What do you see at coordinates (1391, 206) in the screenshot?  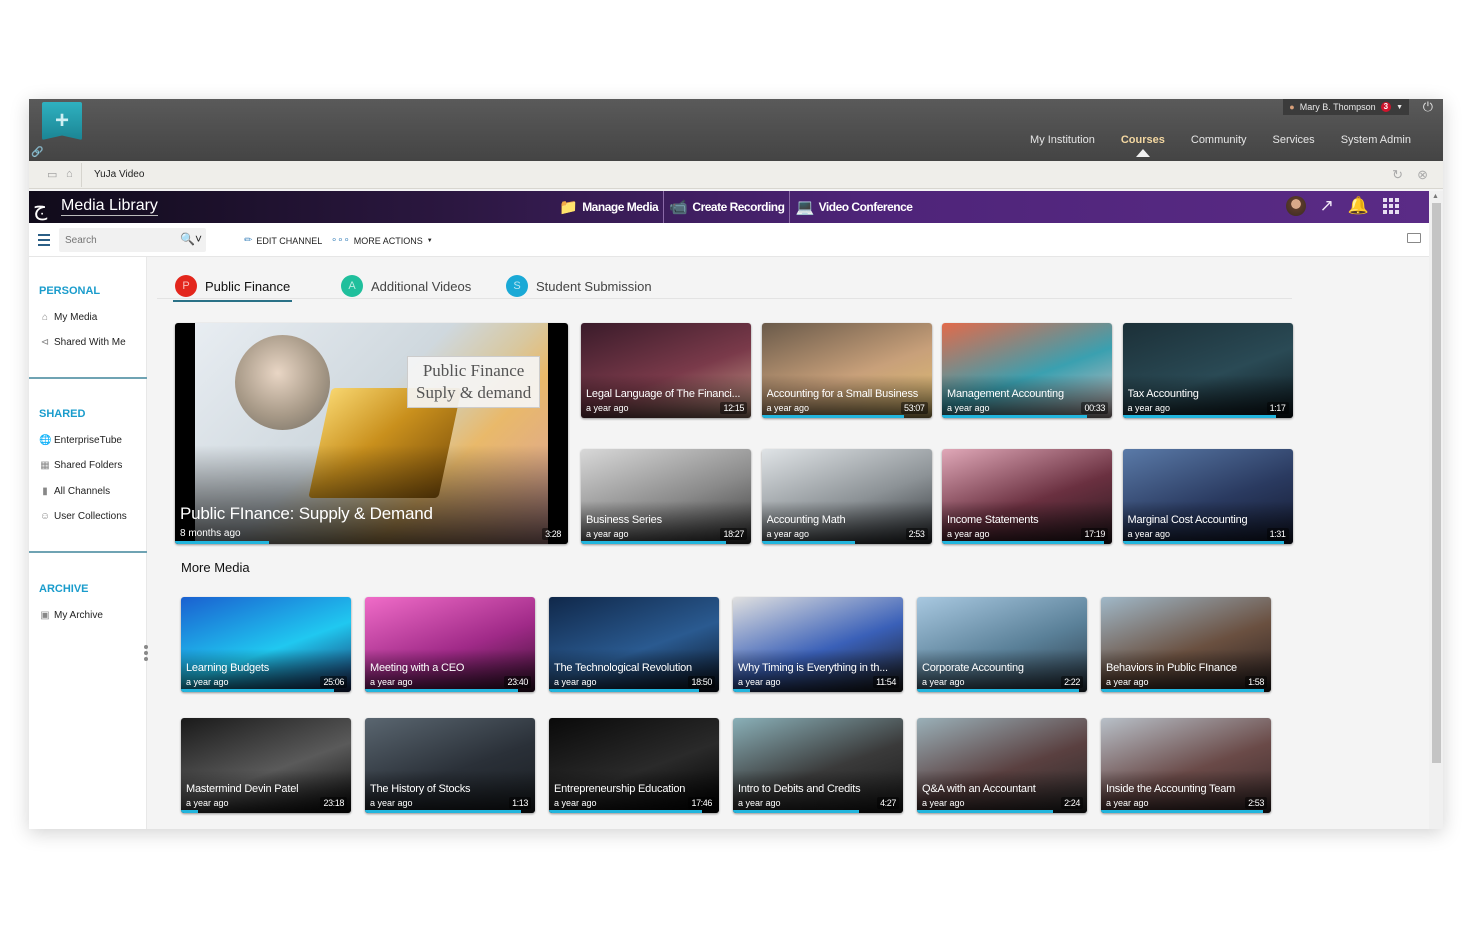 I see `apps-grid-icon` at bounding box center [1391, 206].